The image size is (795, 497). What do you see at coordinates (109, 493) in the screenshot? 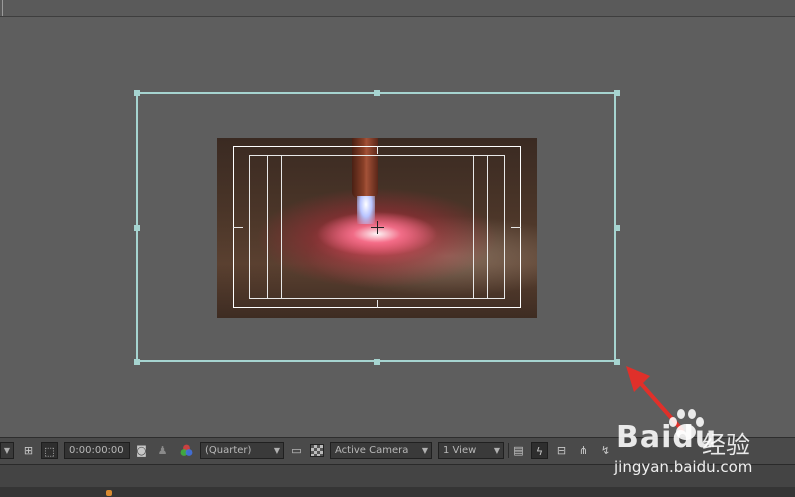
I see `playhead-marker` at bounding box center [109, 493].